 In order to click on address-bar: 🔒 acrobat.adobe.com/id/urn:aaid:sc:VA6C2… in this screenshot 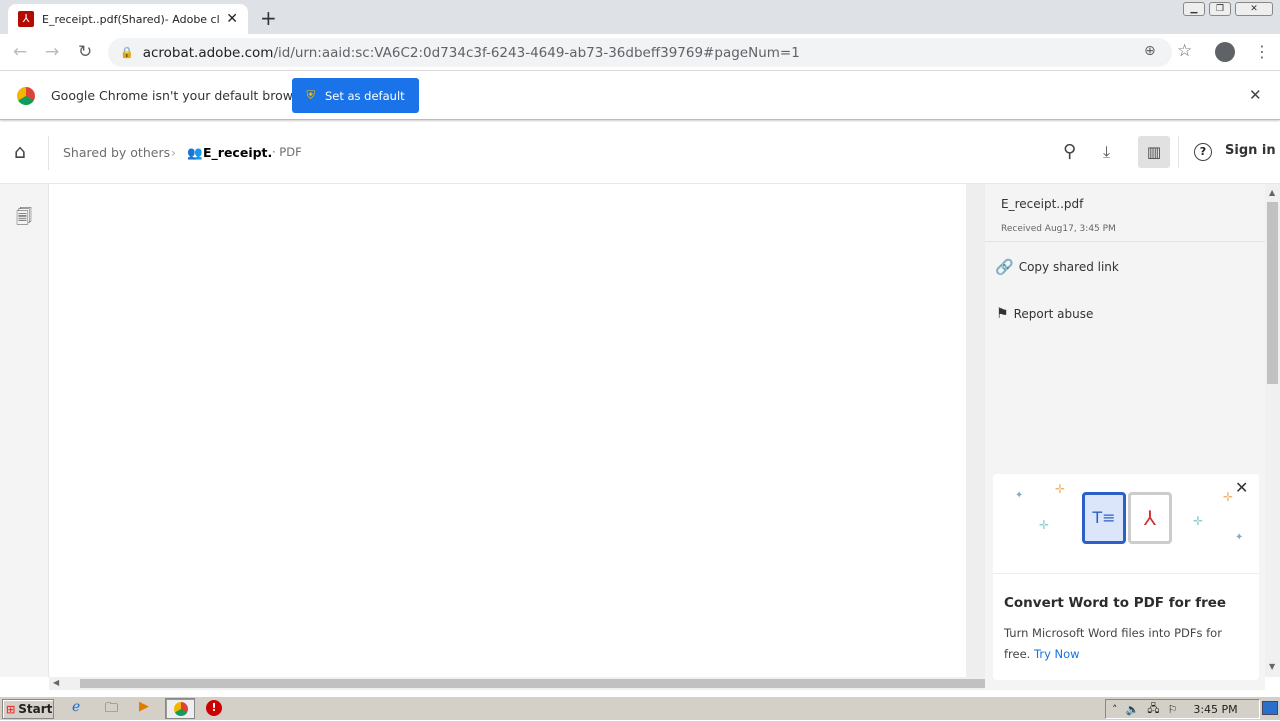, I will do `click(640, 52)`.